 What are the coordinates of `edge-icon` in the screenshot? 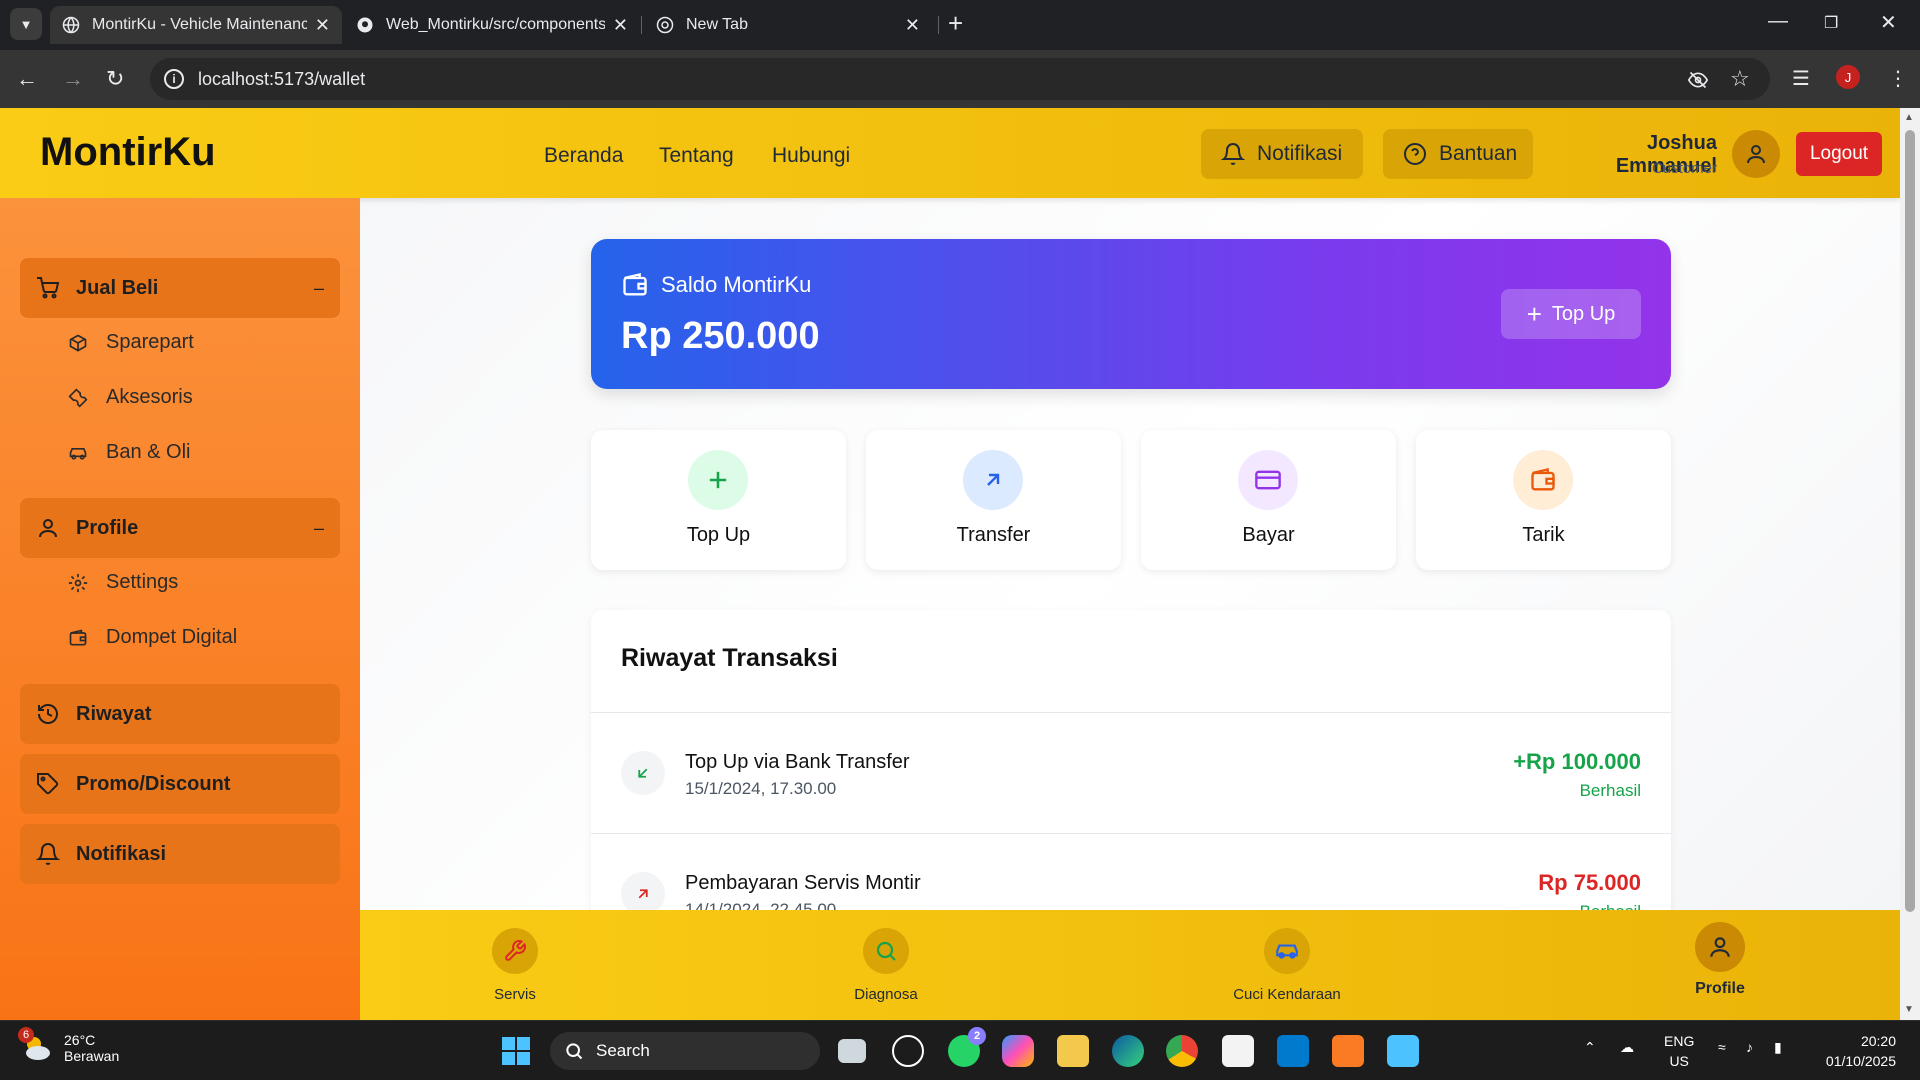 It's located at (1128, 1051).